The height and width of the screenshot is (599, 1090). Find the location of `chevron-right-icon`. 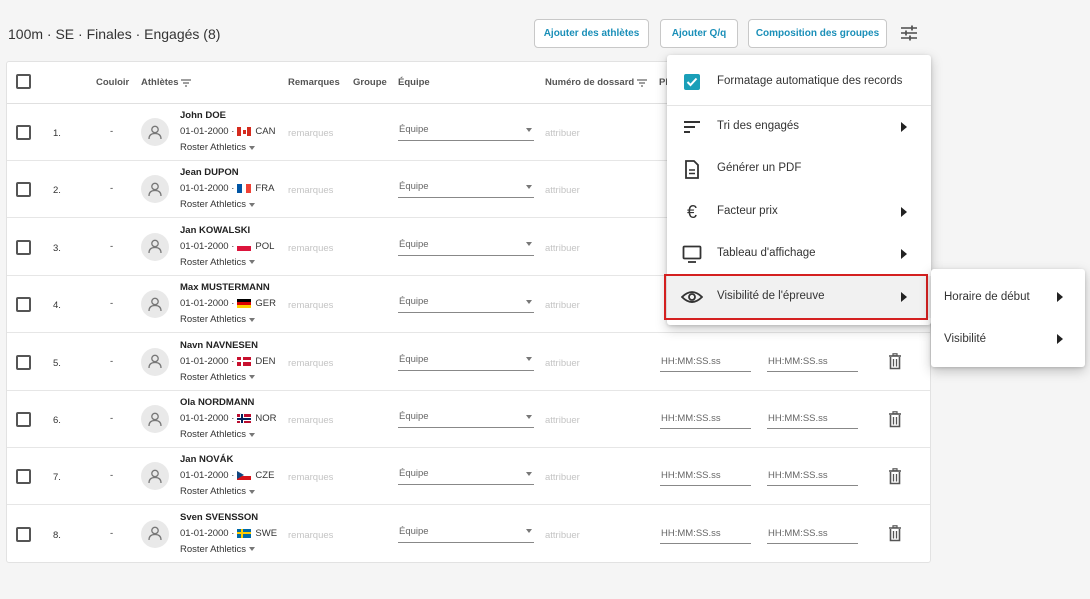

chevron-right-icon is located at coordinates (1060, 339).